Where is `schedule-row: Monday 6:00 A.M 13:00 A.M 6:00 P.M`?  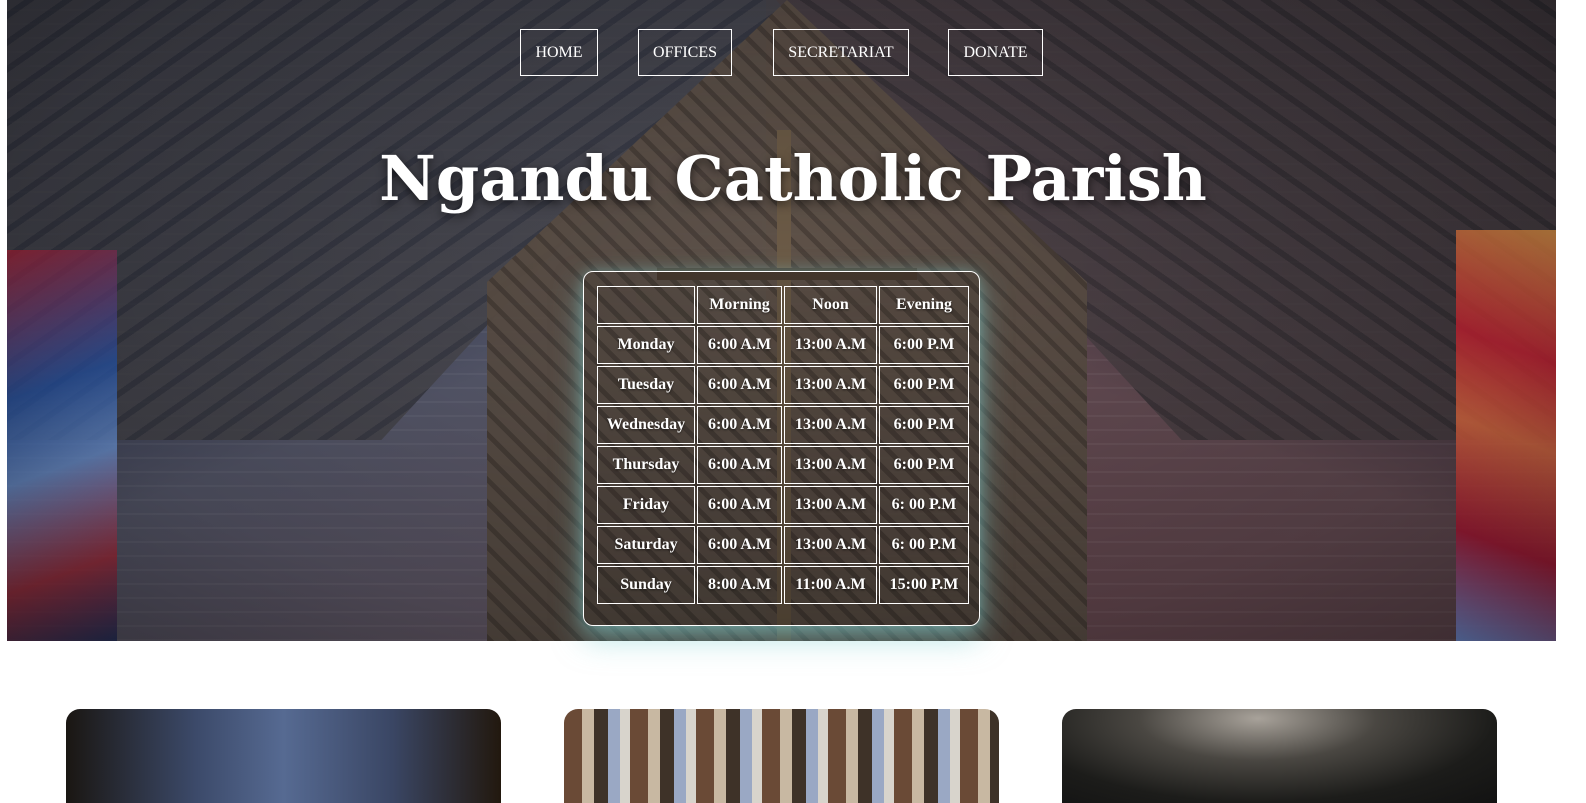 schedule-row: Monday 6:00 A.M 13:00 A.M 6:00 P.M is located at coordinates (783, 345).